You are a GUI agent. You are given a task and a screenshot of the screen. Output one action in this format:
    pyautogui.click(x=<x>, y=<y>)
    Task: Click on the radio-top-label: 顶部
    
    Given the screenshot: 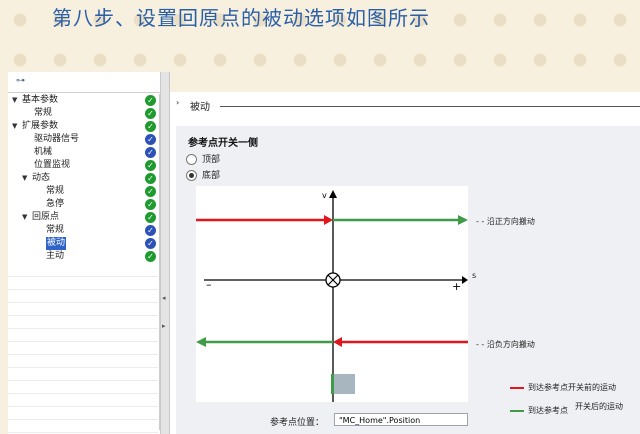 What is the action you would take?
    pyautogui.click(x=211, y=160)
    